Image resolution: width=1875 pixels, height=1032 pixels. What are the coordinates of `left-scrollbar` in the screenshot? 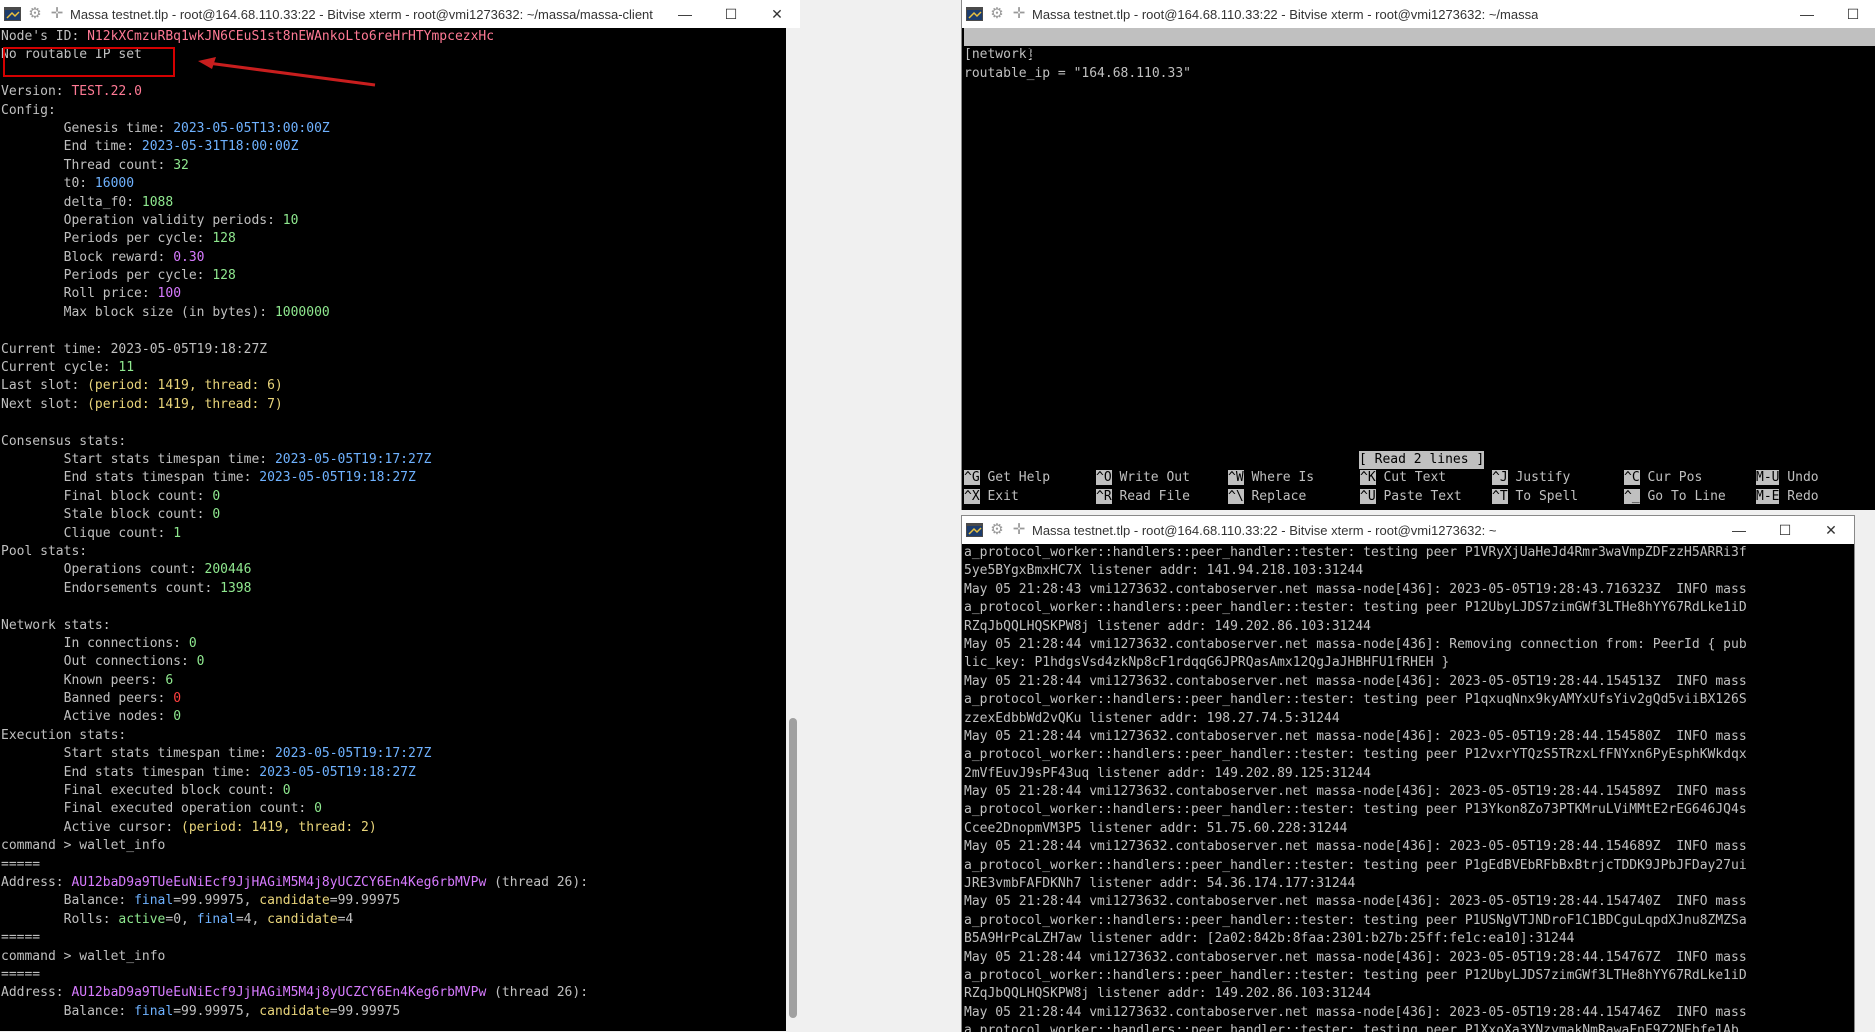 It's located at (793, 529).